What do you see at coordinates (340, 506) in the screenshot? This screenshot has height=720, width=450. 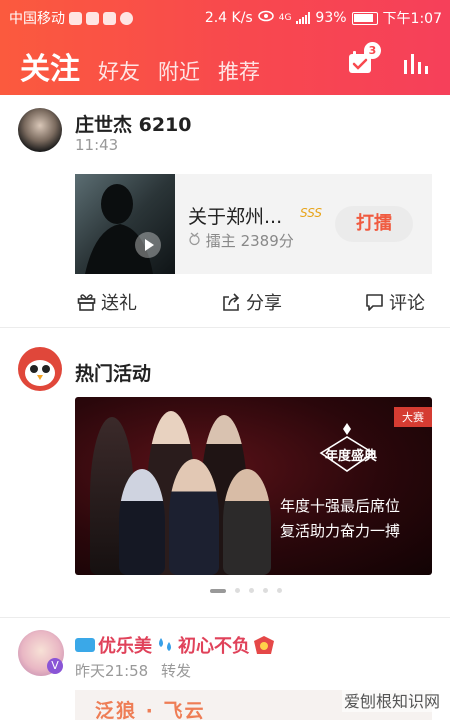 I see `banner-line-1: 年度十强最后席位` at bounding box center [340, 506].